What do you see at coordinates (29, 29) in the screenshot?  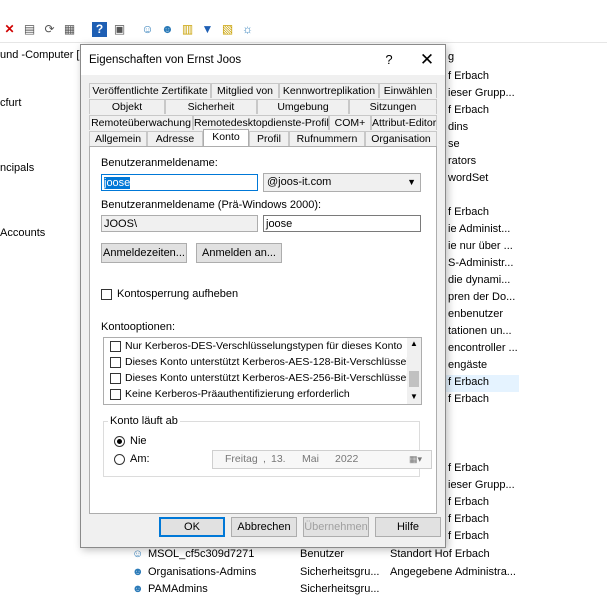 I see `properties-icon: ▤` at bounding box center [29, 29].